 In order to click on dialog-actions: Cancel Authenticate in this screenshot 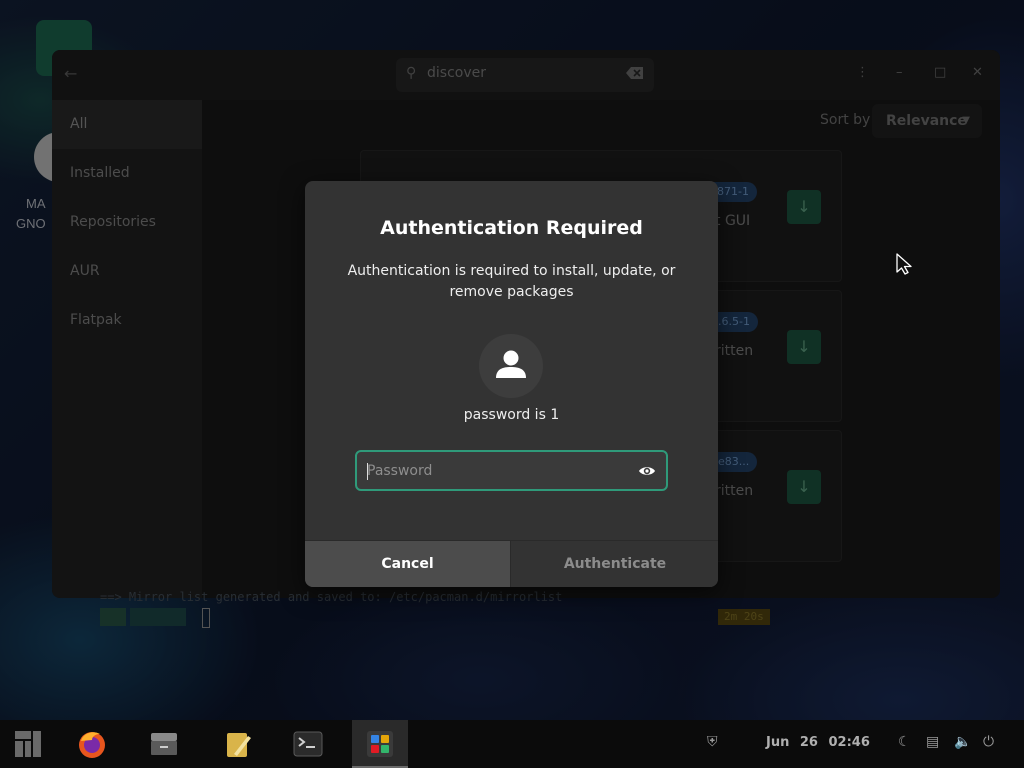, I will do `click(511, 563)`.